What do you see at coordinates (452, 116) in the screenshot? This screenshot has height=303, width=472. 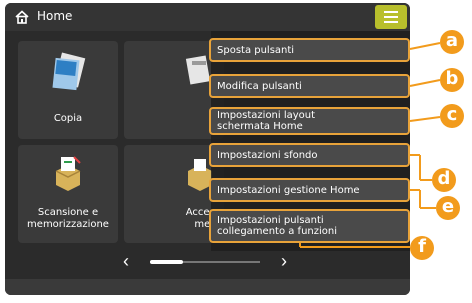 I see `callout-c: c` at bounding box center [452, 116].